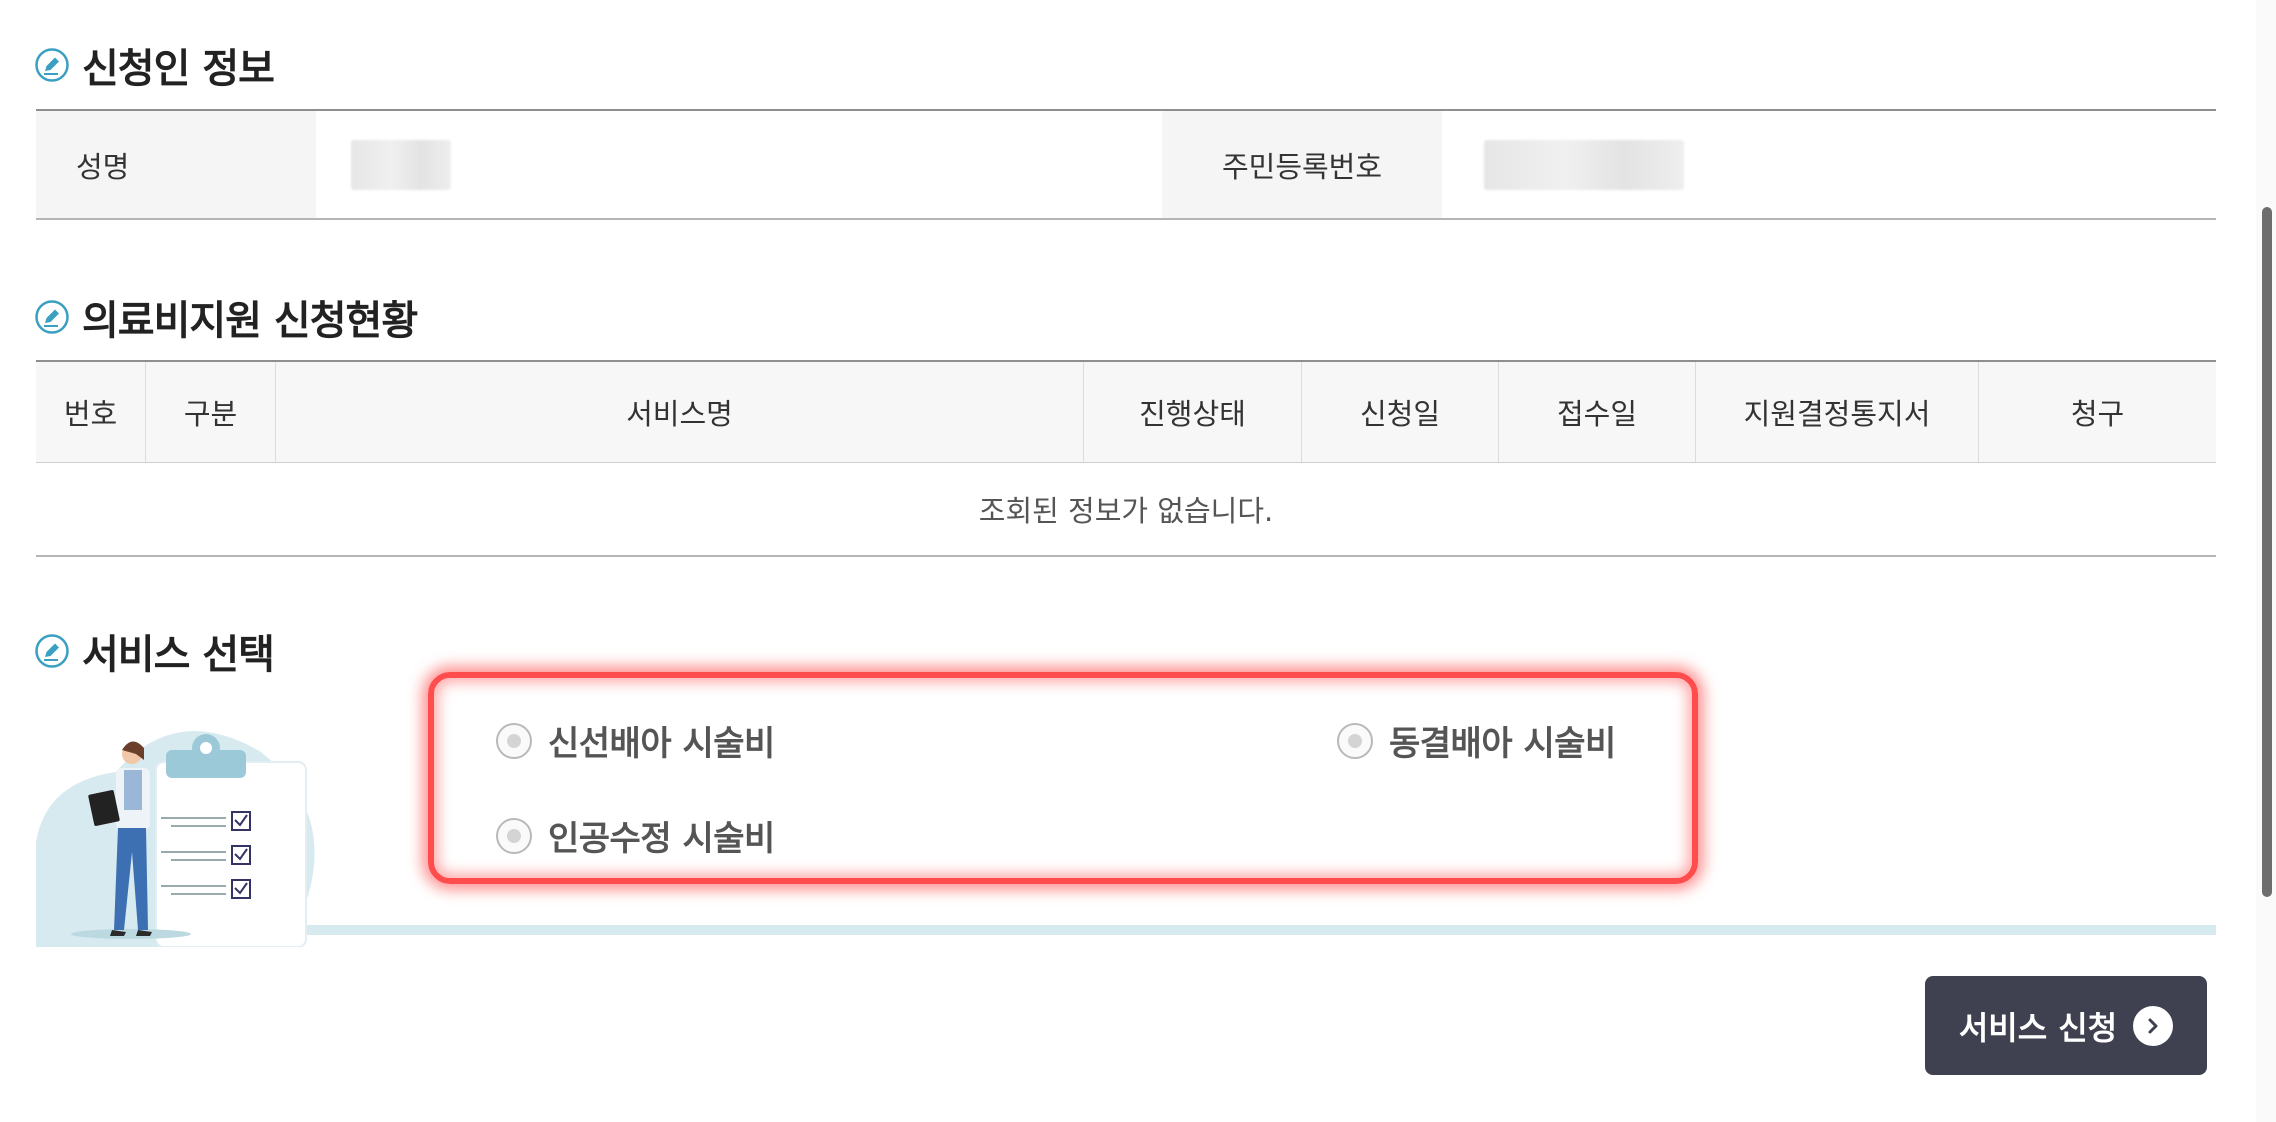  I want to click on name-value, so click(739, 164).